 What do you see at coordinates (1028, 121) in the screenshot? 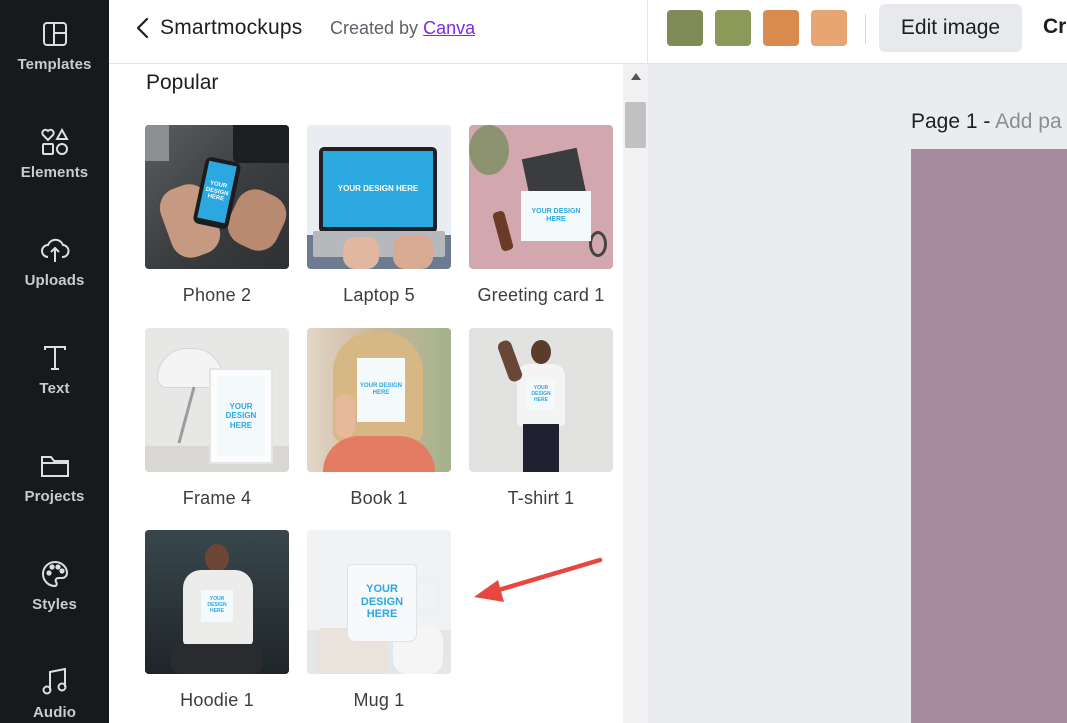
I see `add-page-title: Add pa` at bounding box center [1028, 121].